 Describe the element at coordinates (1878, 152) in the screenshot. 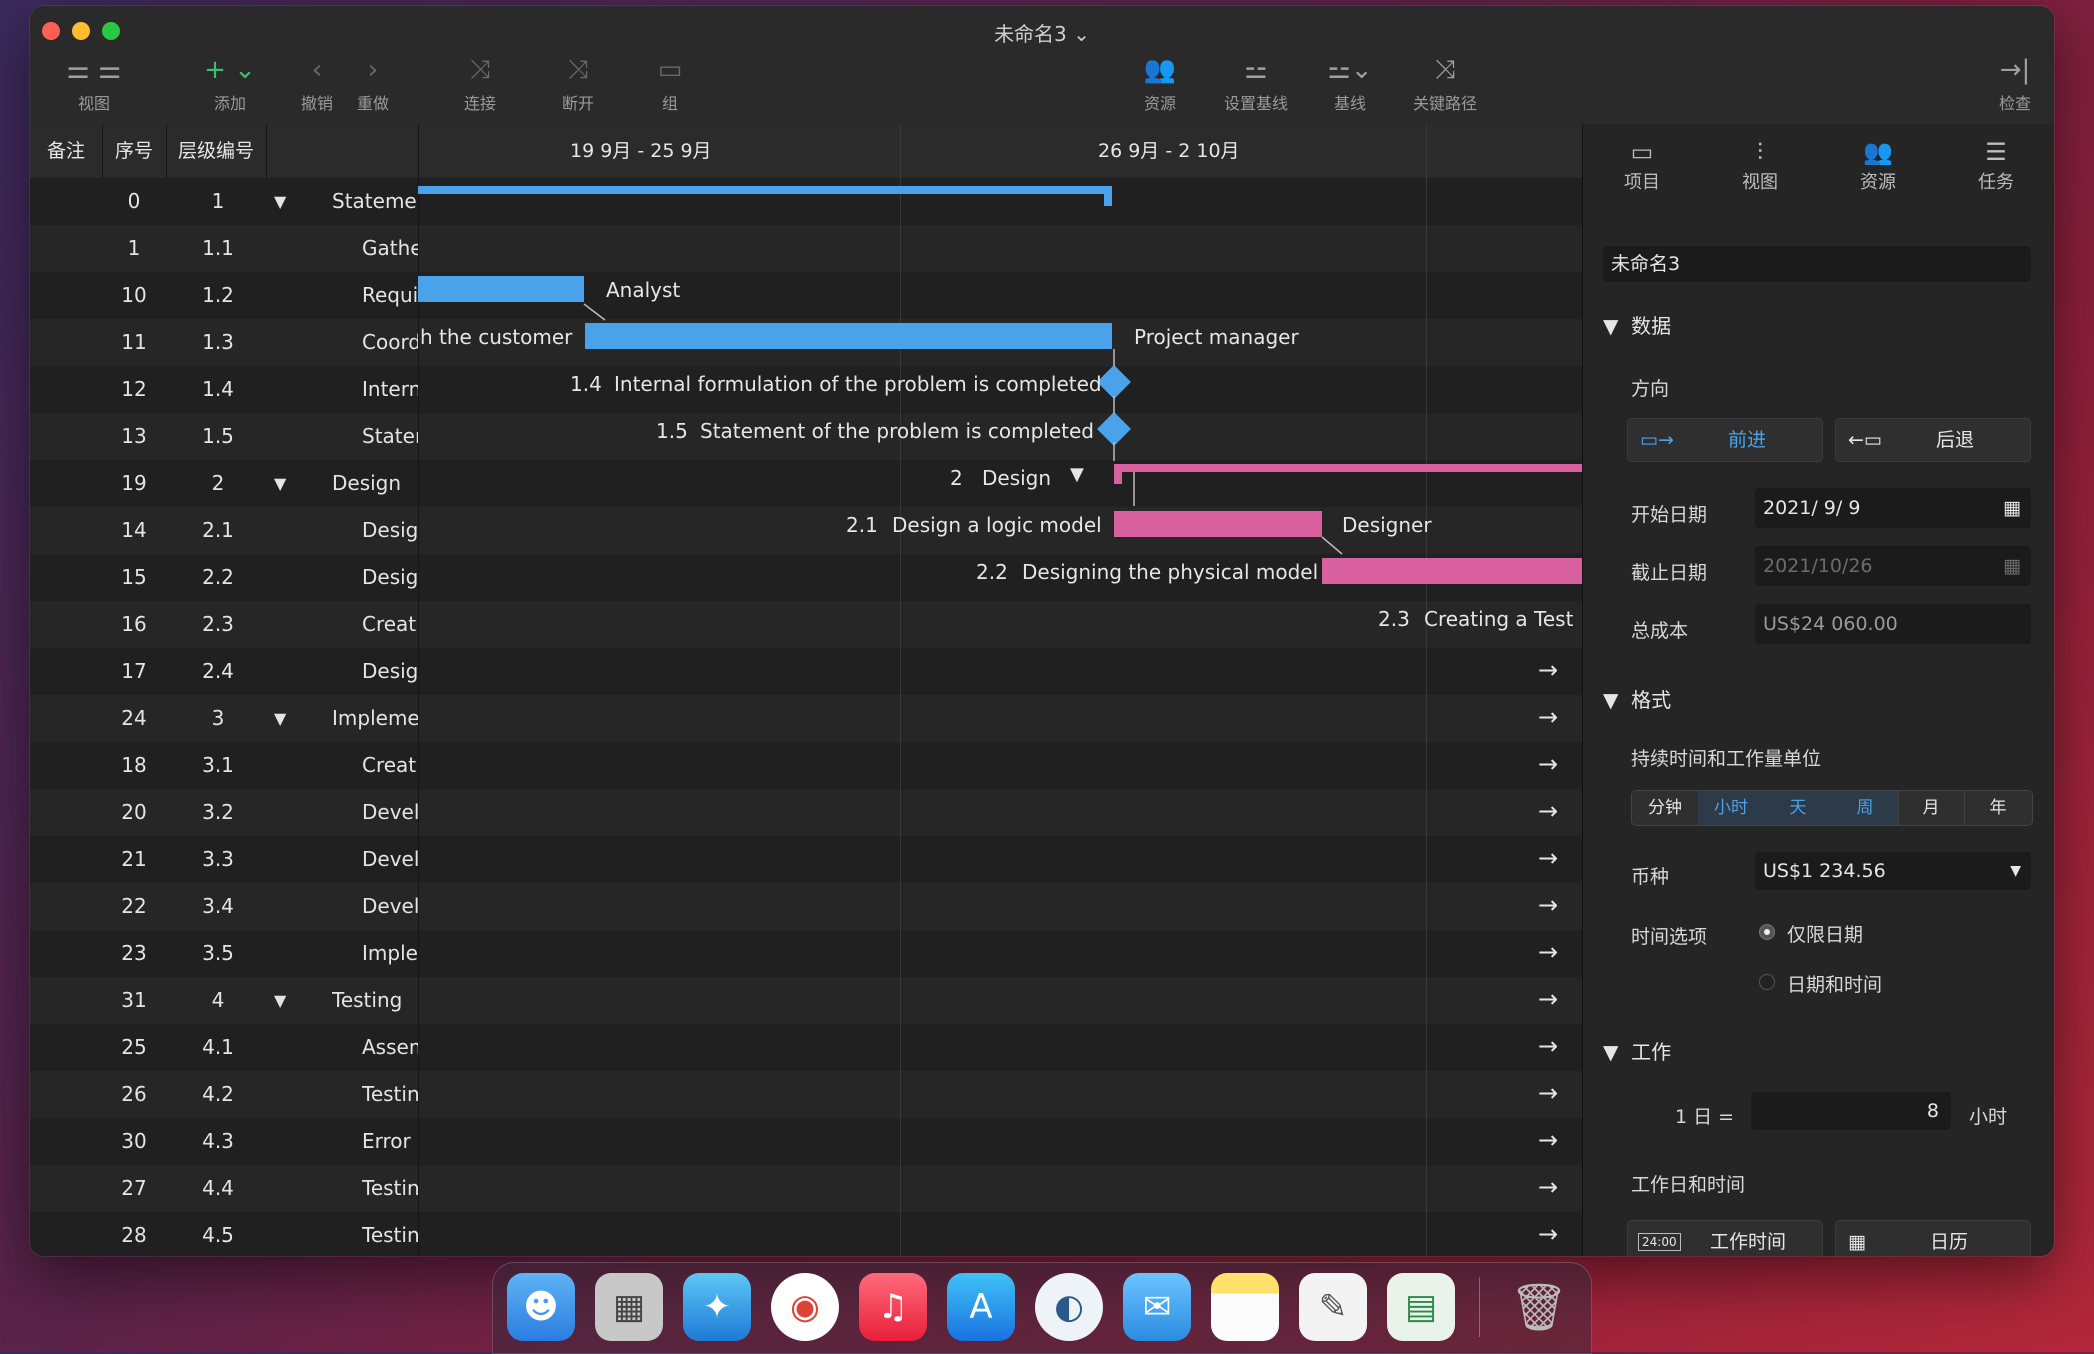

I see `people-icon: 👥` at that location.